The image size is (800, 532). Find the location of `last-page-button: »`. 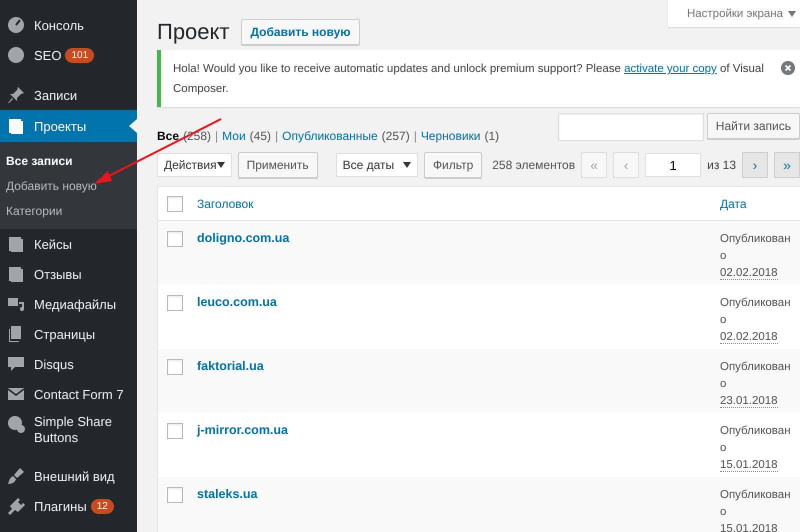

last-page-button: » is located at coordinates (787, 165).